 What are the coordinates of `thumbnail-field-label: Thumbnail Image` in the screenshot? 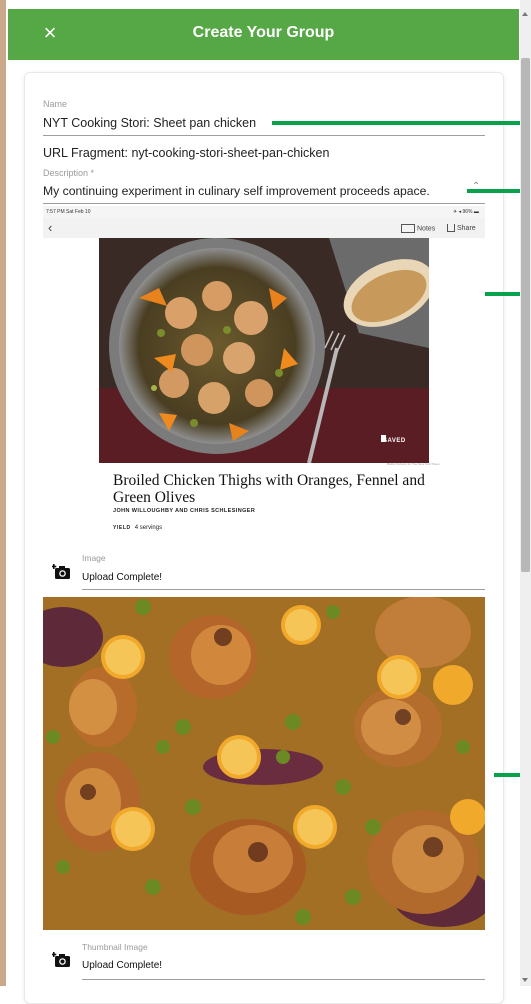 It's located at (115, 947).